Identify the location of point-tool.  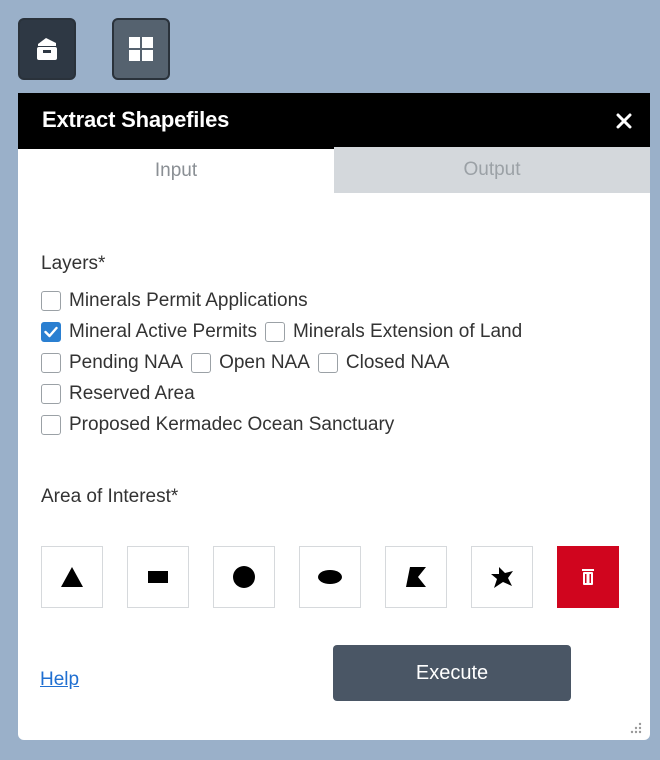
(72, 577).